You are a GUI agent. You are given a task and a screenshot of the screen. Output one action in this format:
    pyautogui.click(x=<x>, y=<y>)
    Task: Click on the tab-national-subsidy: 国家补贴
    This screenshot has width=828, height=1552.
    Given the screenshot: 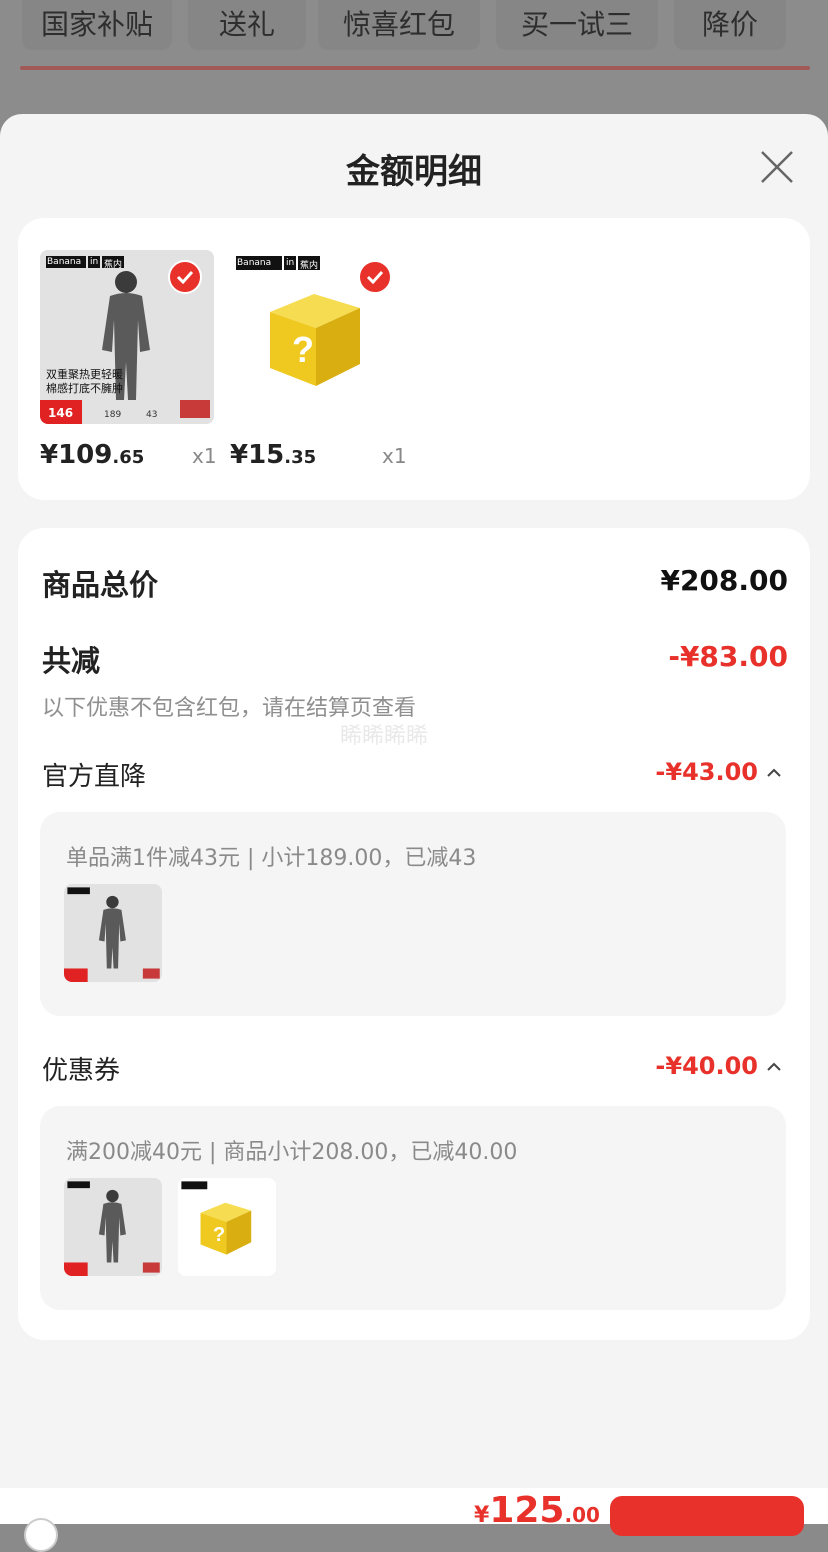 What is the action you would take?
    pyautogui.click(x=97, y=25)
    